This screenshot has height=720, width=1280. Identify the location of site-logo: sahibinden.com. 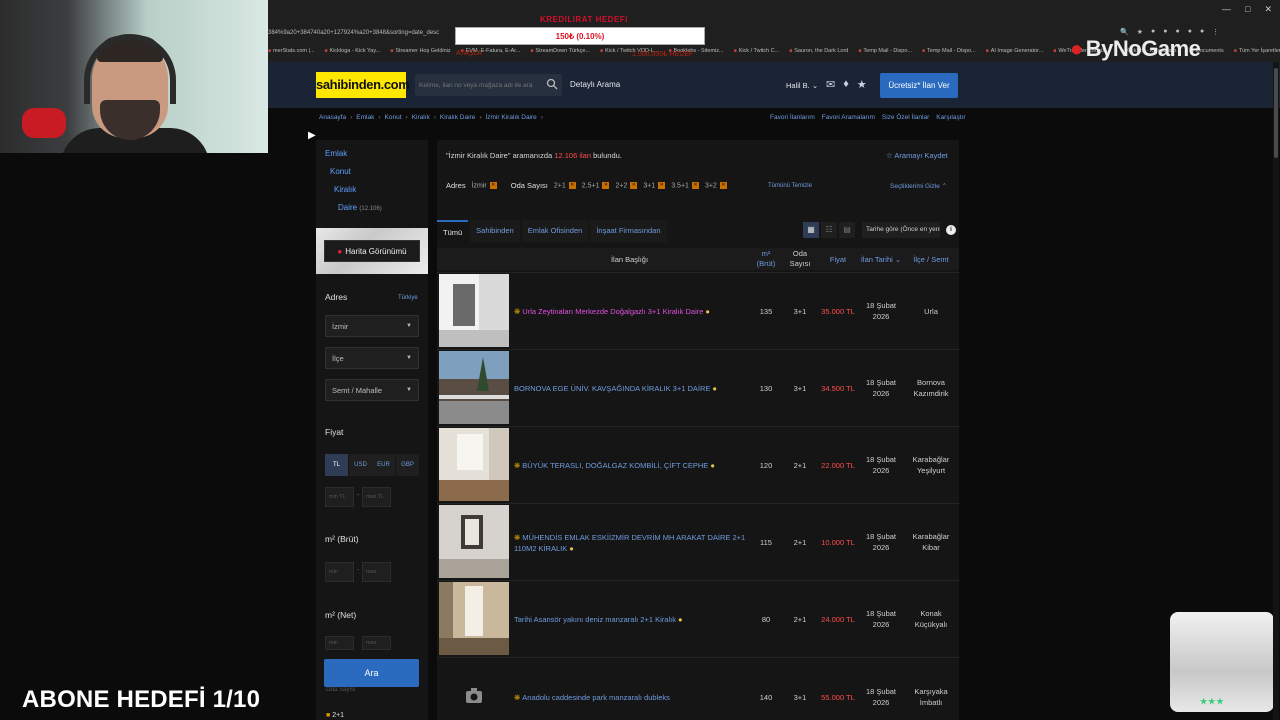
(363, 85).